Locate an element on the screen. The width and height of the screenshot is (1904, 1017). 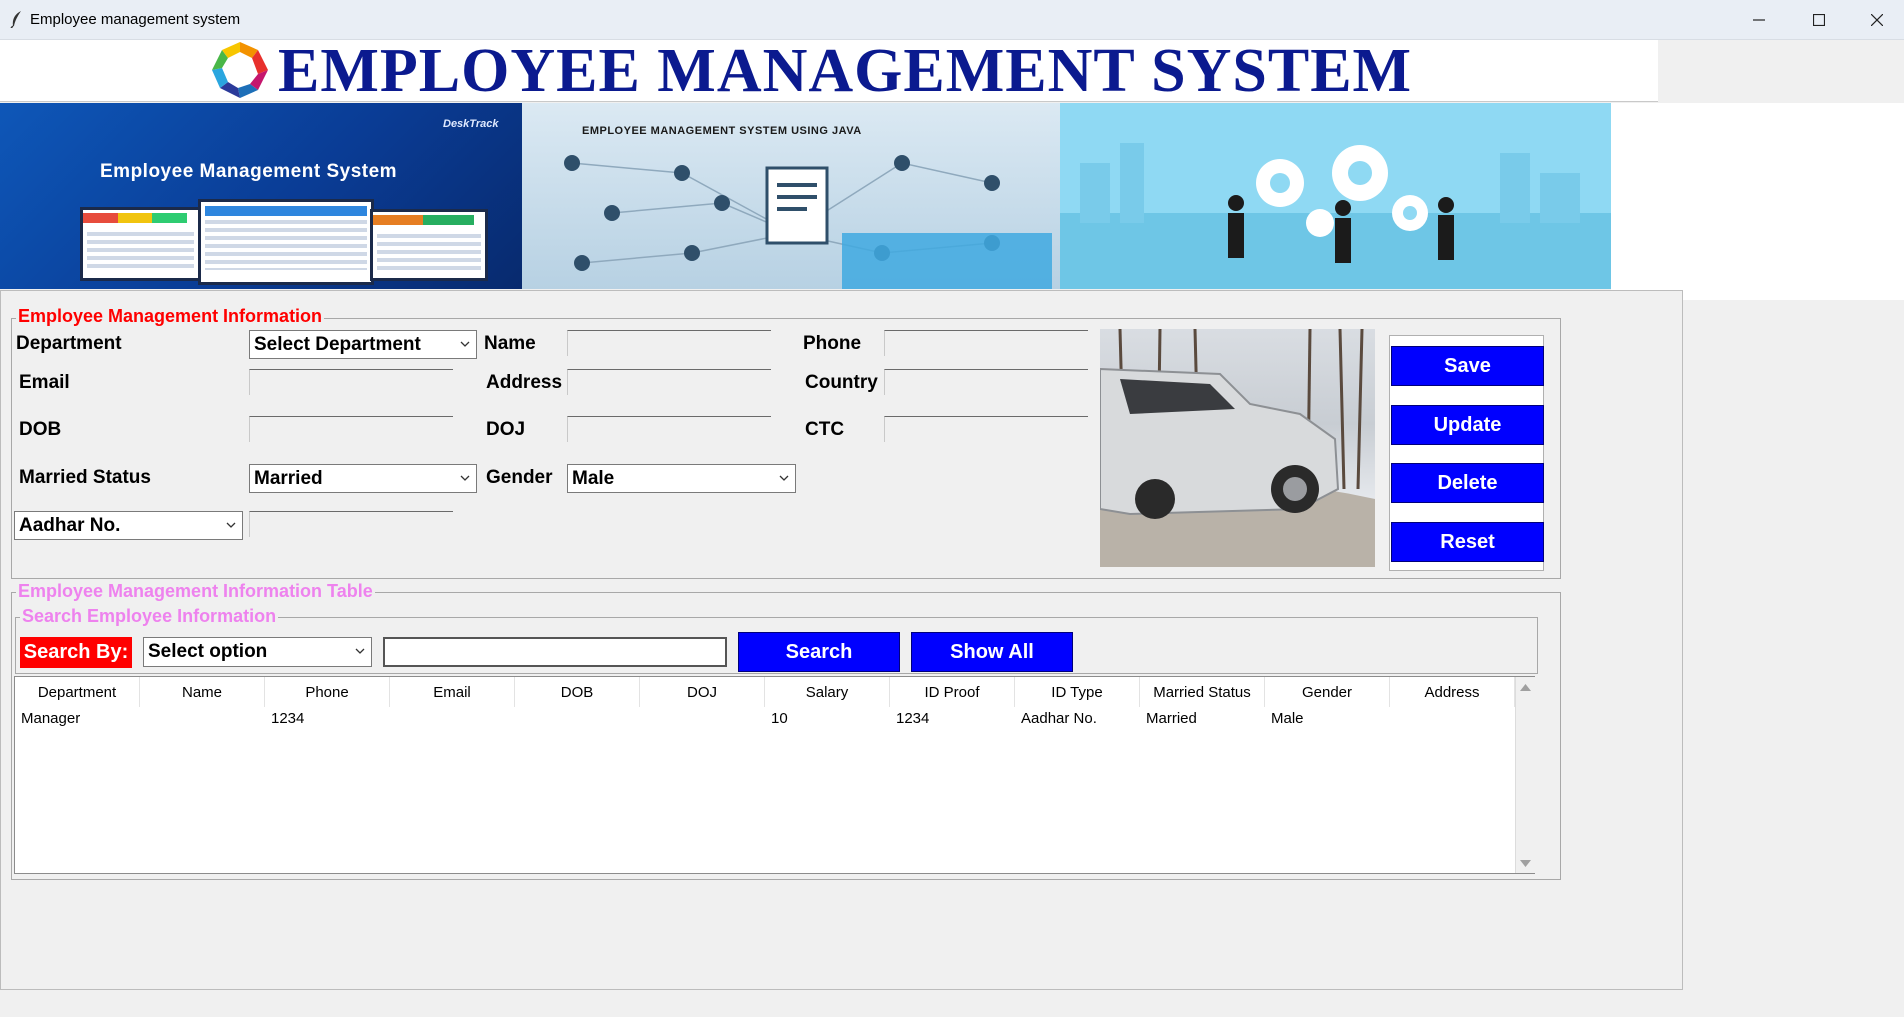
show-all-button: Show All is located at coordinates (992, 652).